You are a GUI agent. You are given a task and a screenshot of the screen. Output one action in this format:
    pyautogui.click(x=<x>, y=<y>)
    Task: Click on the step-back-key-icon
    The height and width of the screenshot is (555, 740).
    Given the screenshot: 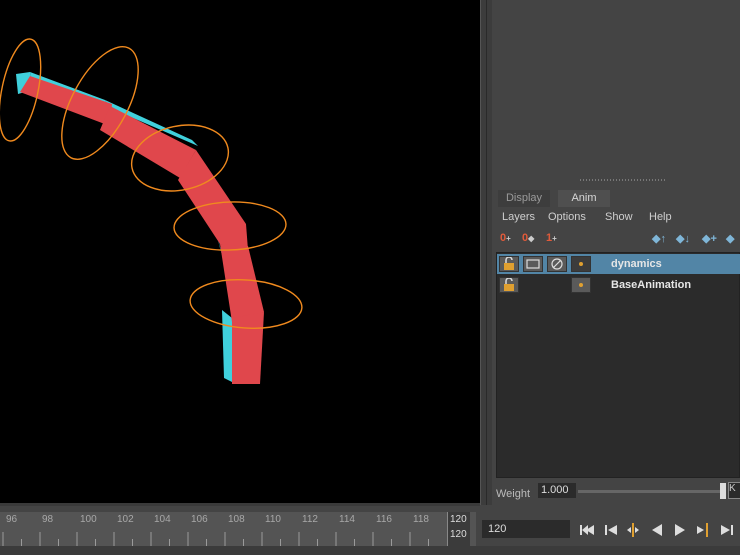 What is the action you would take?
    pyautogui.click(x=611, y=530)
    